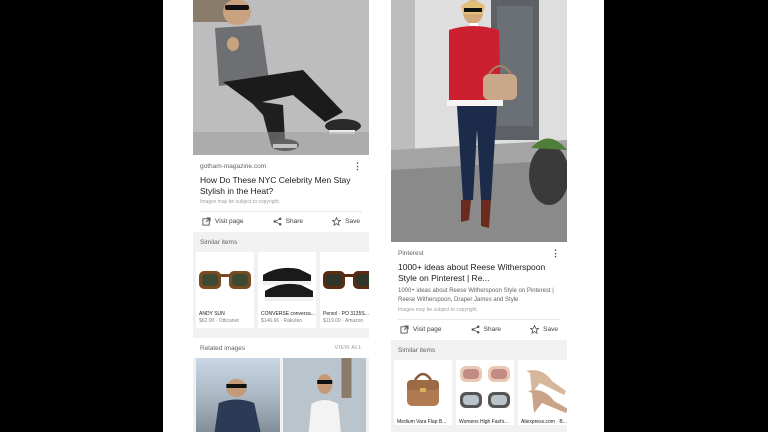 The height and width of the screenshot is (432, 768). I want to click on similar-item: CONVERSE conversa... $146.66 · Rakuten, so click(287, 290).